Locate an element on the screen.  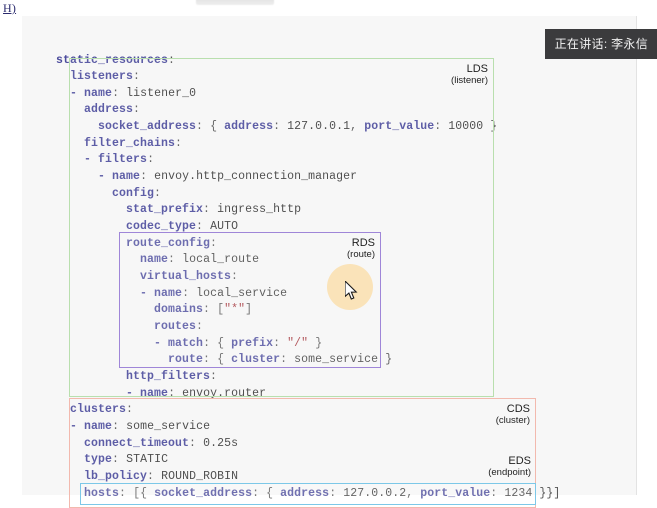
toolbar-pill is located at coordinates (235, 2).